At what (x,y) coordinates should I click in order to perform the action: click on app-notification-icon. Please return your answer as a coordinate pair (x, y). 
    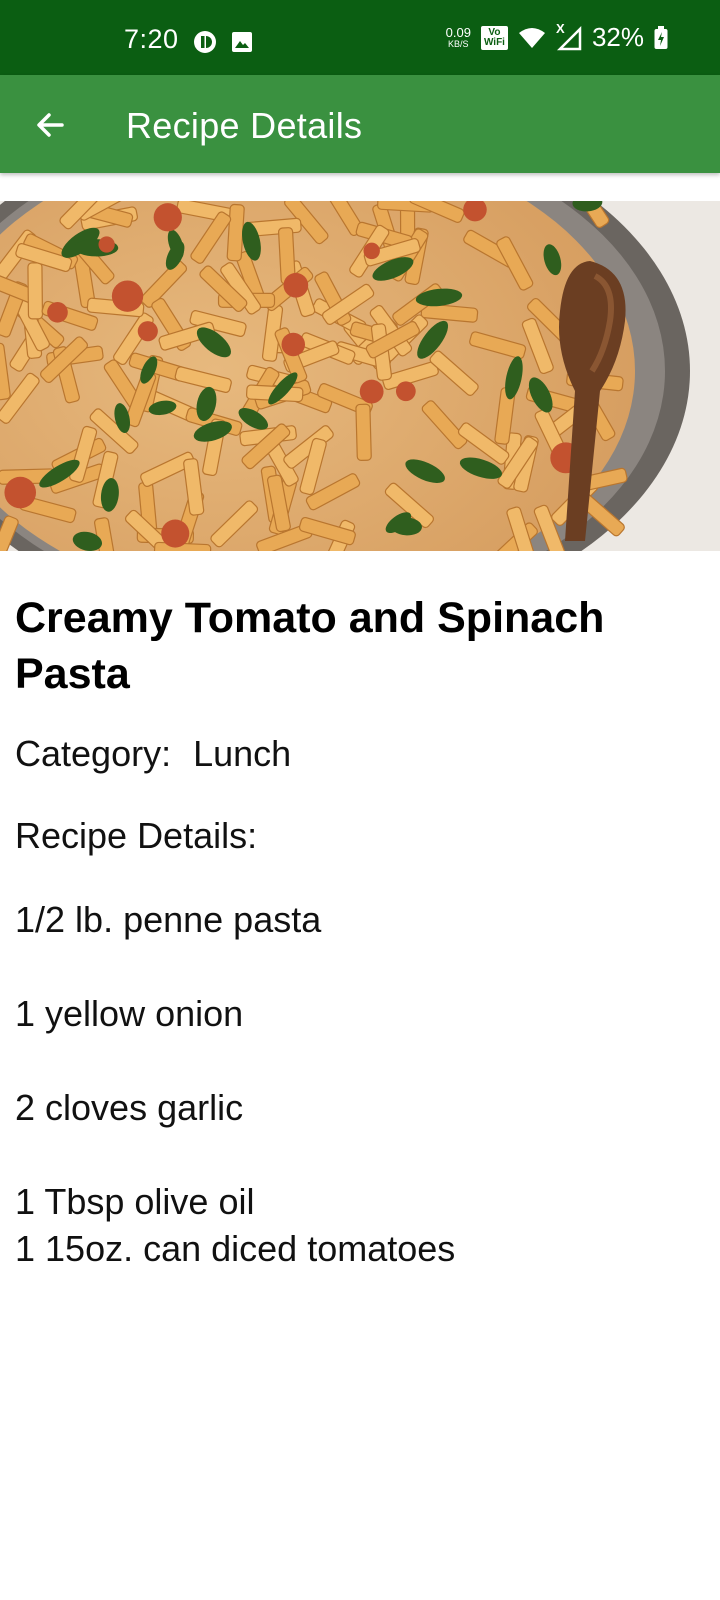
    Looking at the image, I should click on (205, 42).